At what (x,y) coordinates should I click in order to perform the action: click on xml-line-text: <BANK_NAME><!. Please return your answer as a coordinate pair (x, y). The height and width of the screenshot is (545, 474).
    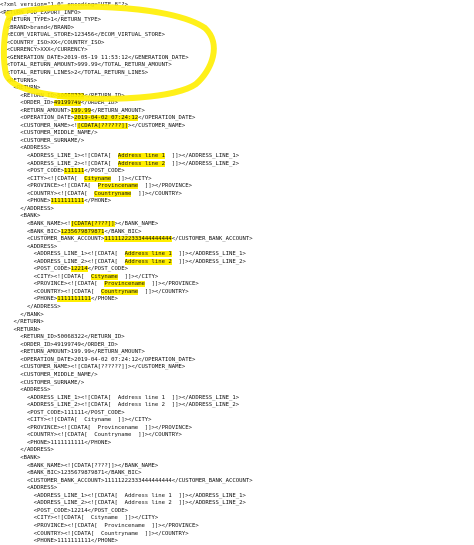
    Looking at the image, I should click on (35, 223).